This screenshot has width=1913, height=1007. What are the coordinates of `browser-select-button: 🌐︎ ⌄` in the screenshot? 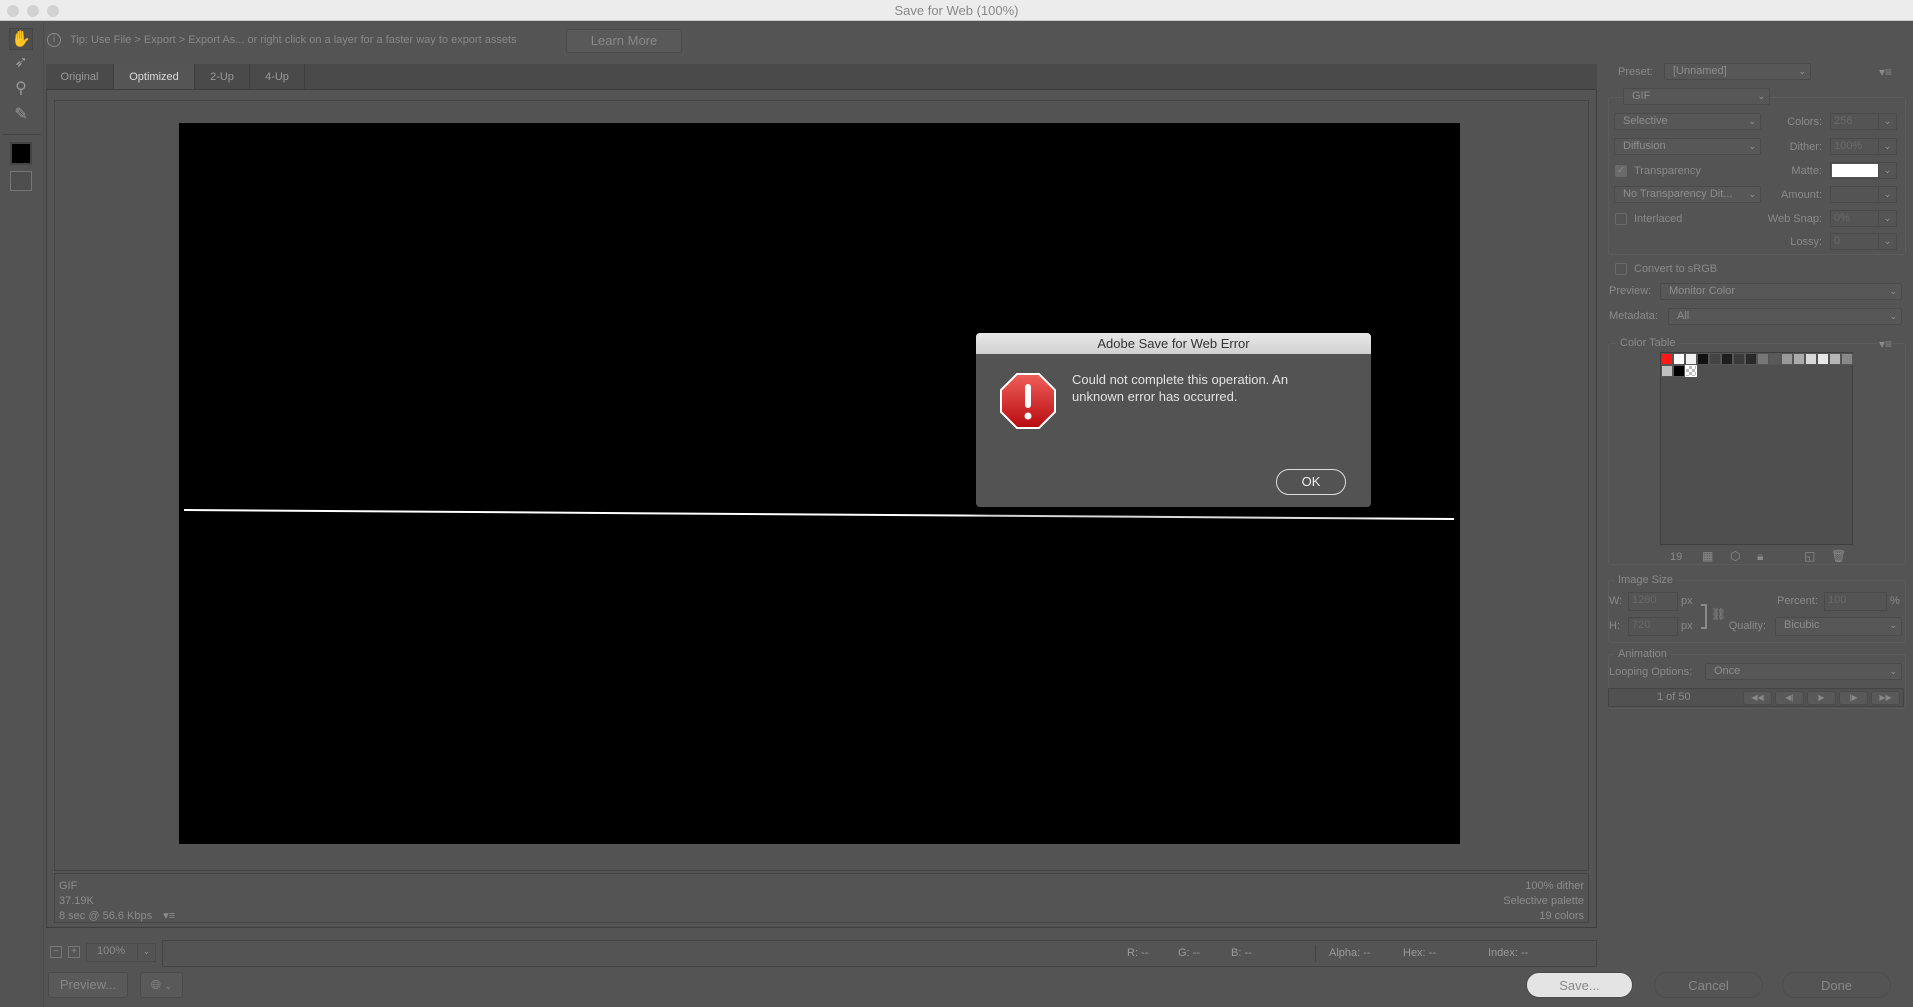 It's located at (161, 985).